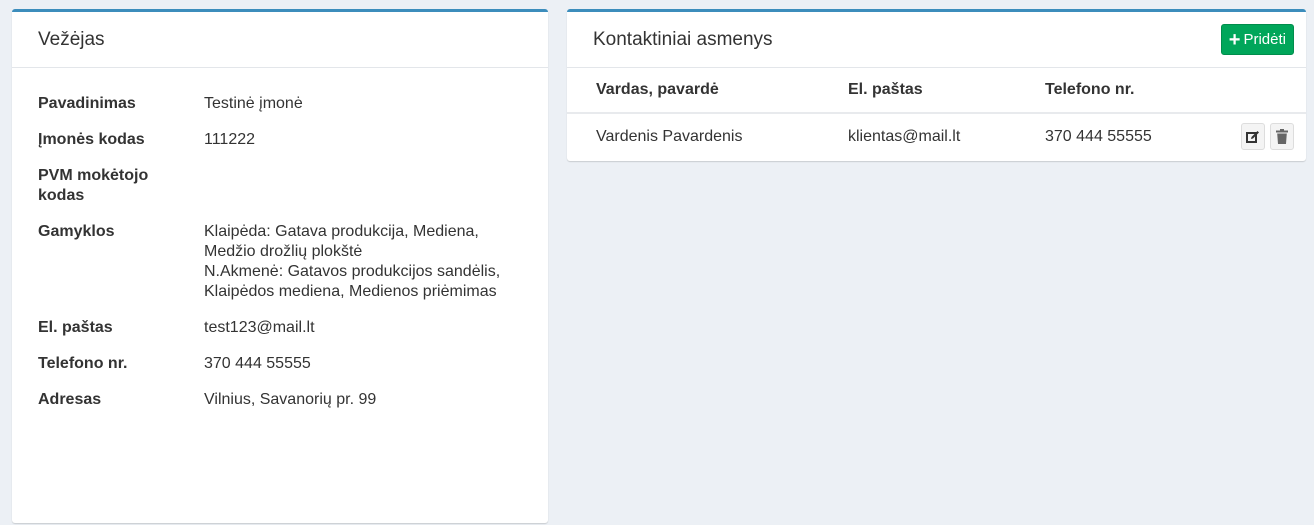  Describe the element at coordinates (91, 139) in the screenshot. I see `detail-label: Įmonės kodas` at that location.